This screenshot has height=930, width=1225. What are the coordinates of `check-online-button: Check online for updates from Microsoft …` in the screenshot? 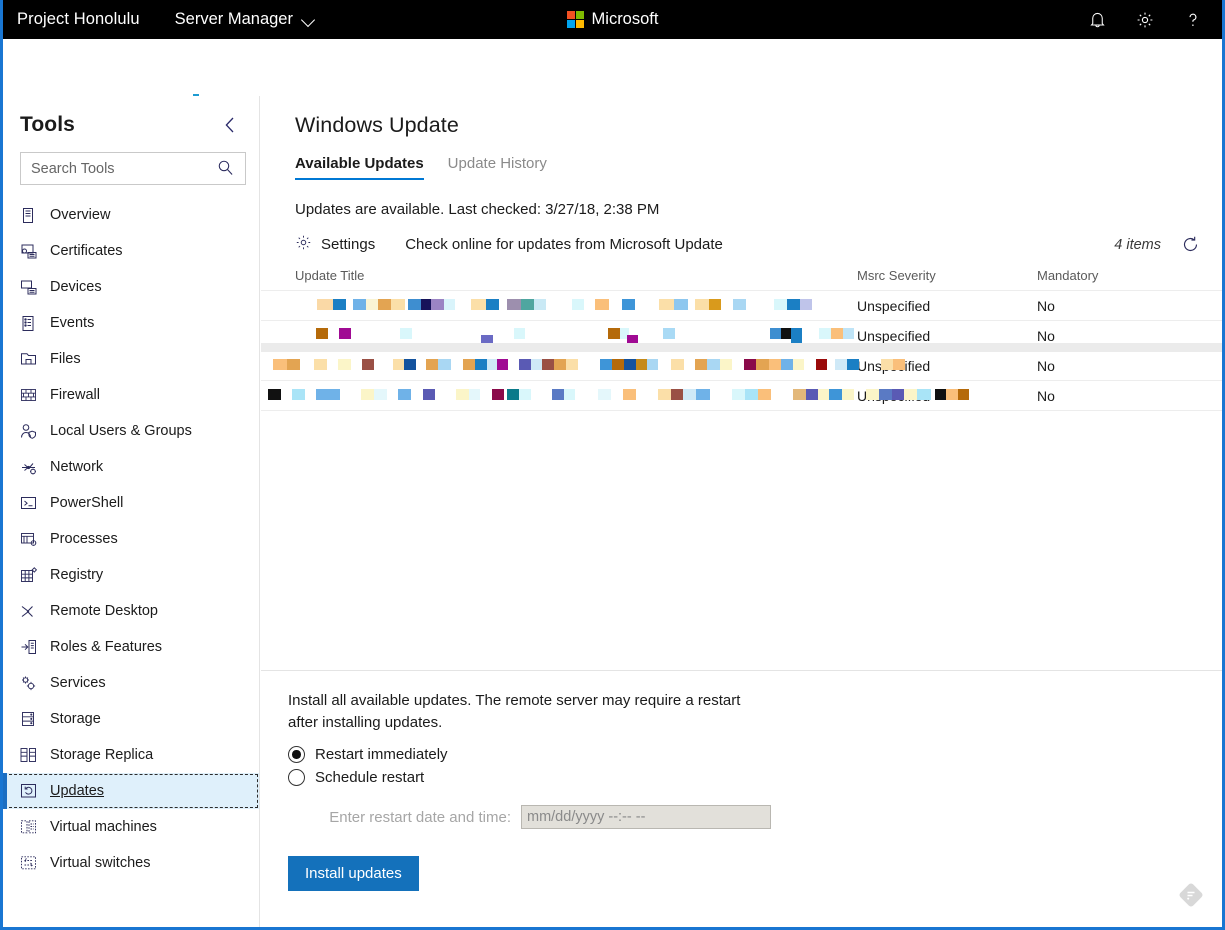 It's located at (564, 244).